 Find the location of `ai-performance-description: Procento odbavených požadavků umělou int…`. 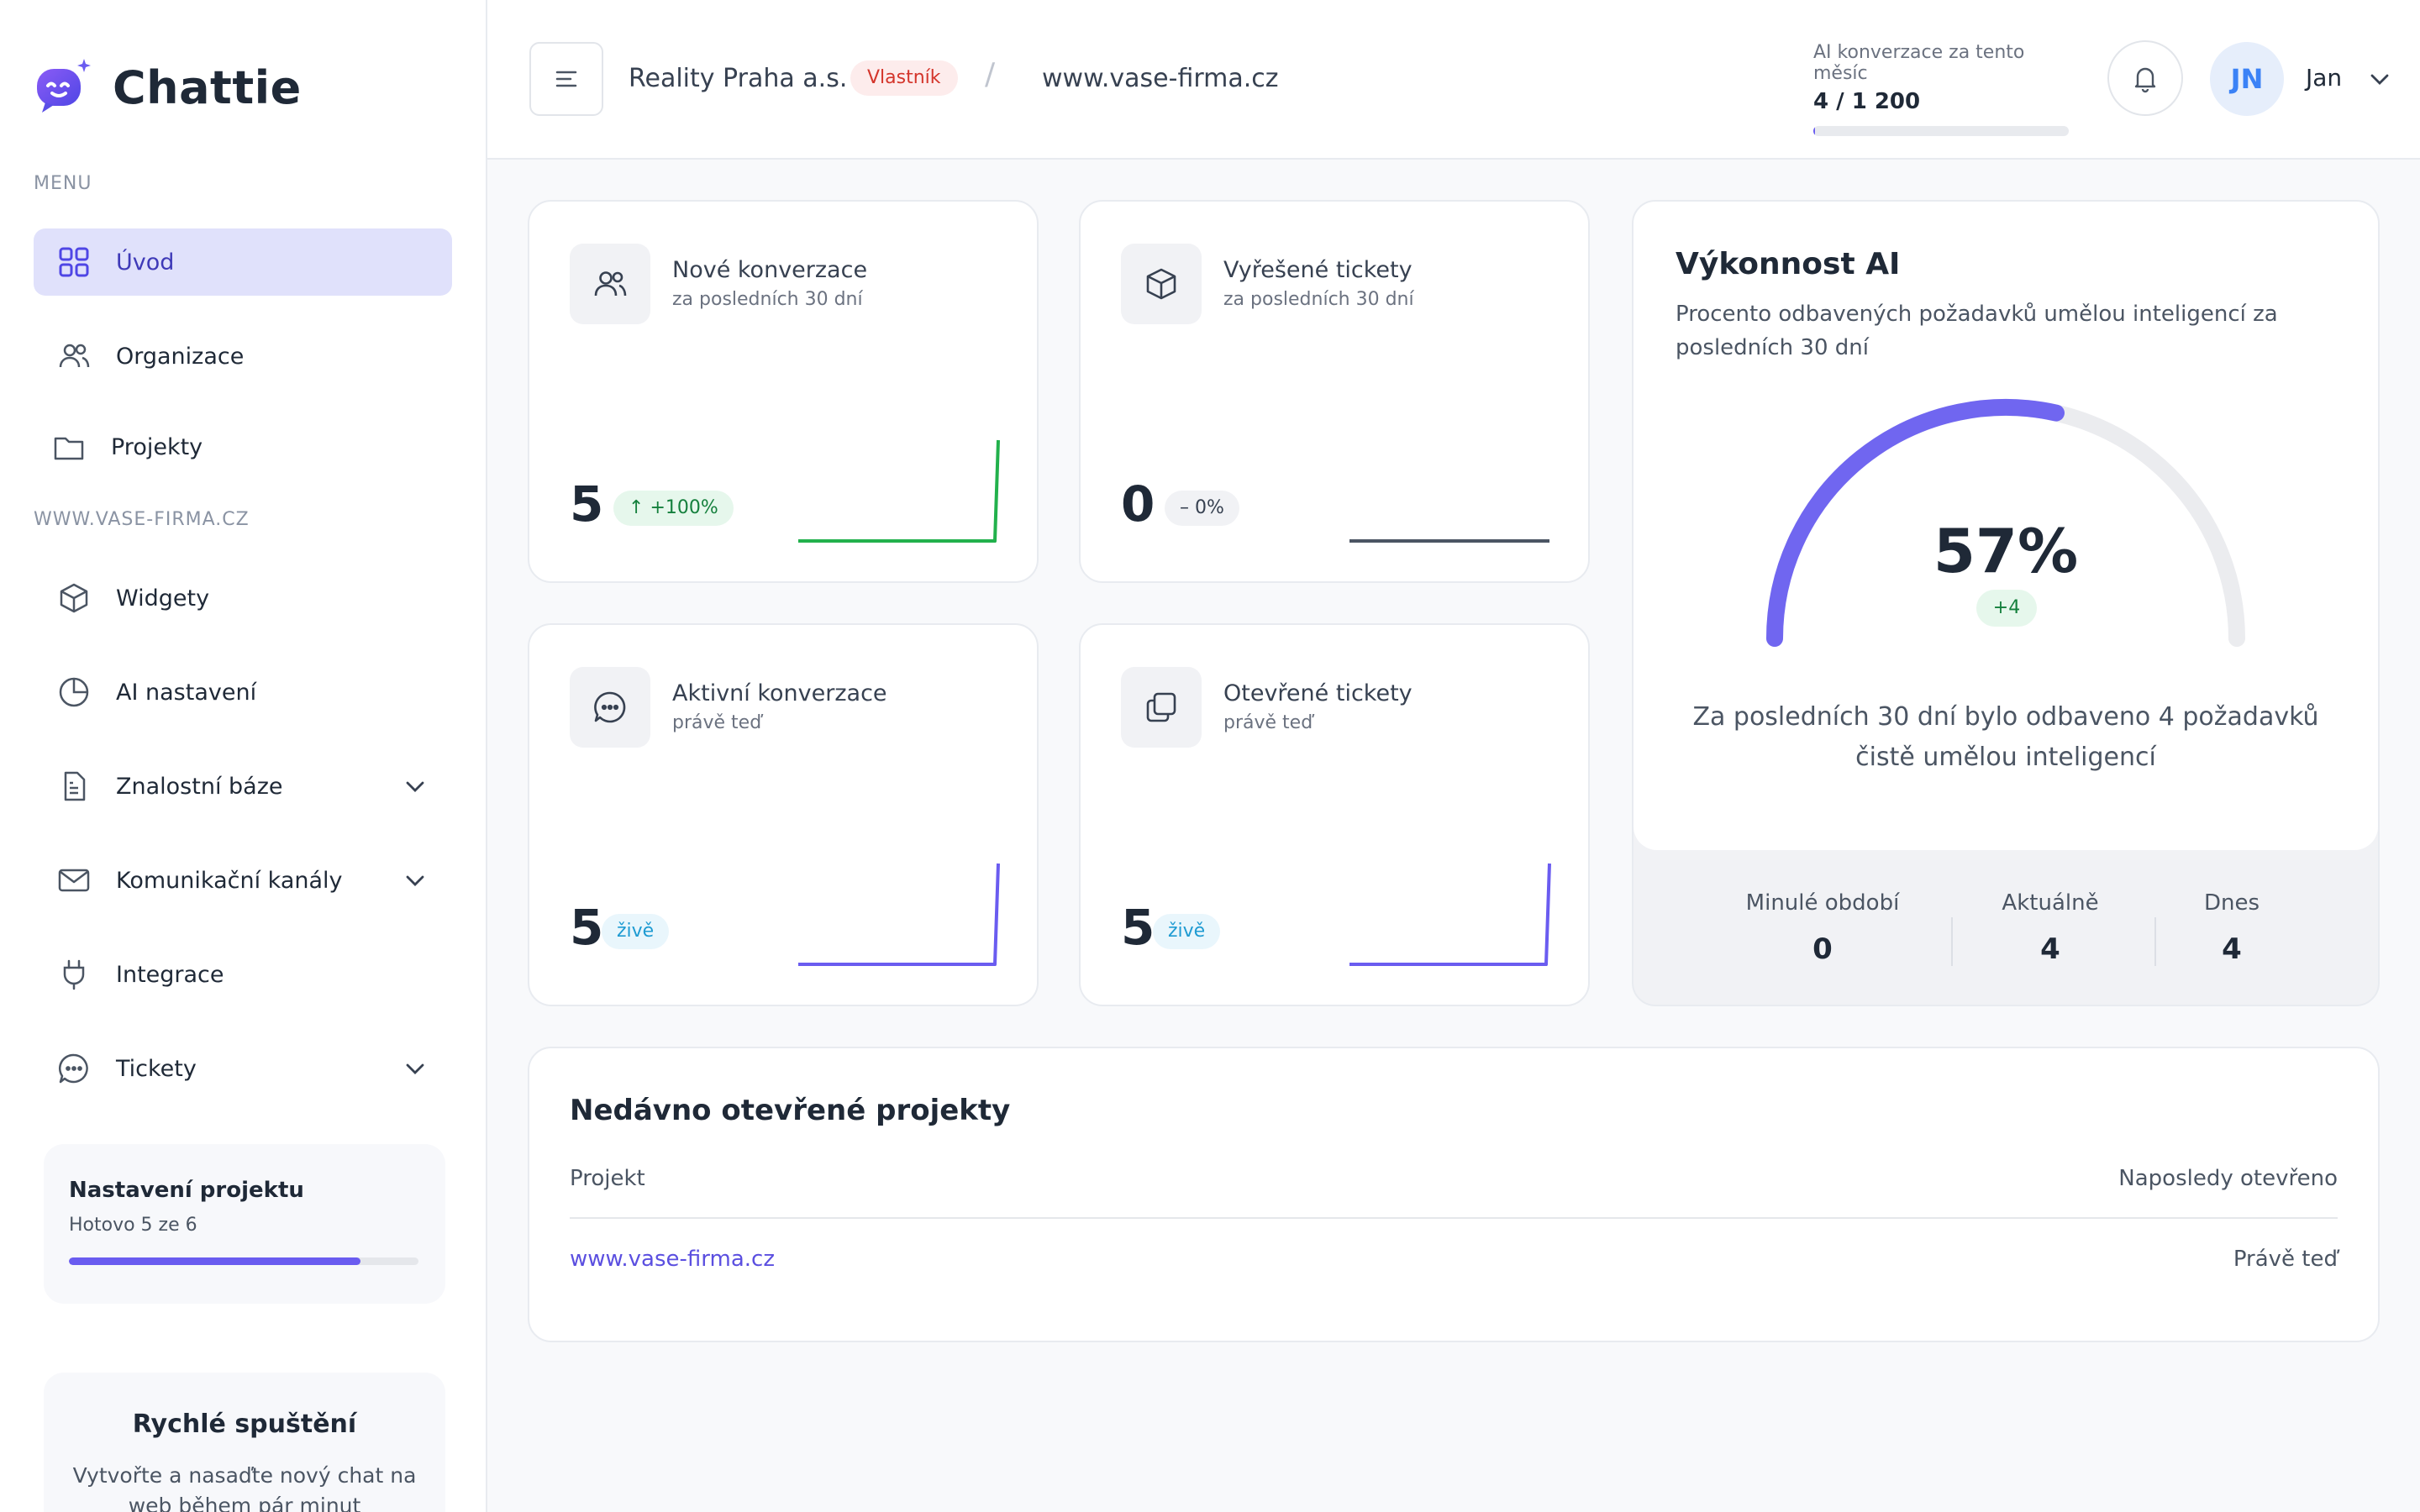

ai-performance-description: Procento odbavených požadavků umělou int… is located at coordinates (1977, 331).